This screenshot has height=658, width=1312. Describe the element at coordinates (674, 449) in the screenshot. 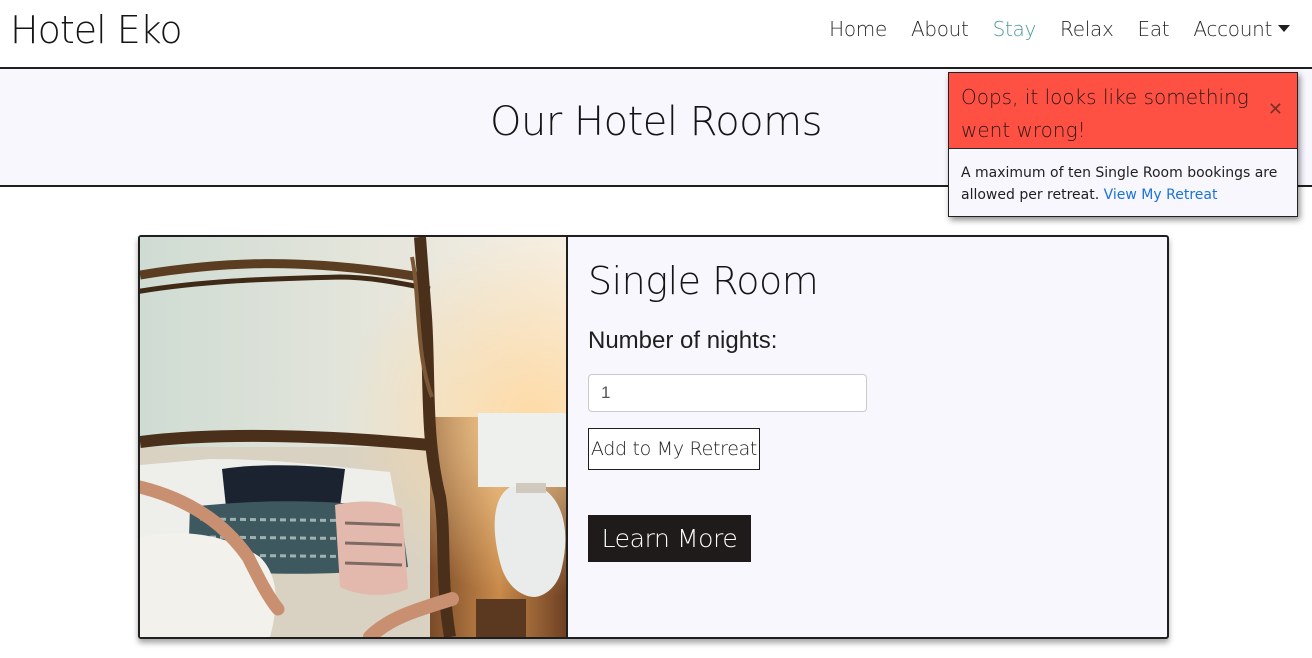

I see `add-to-retreat-button: Add to My Retreat` at that location.